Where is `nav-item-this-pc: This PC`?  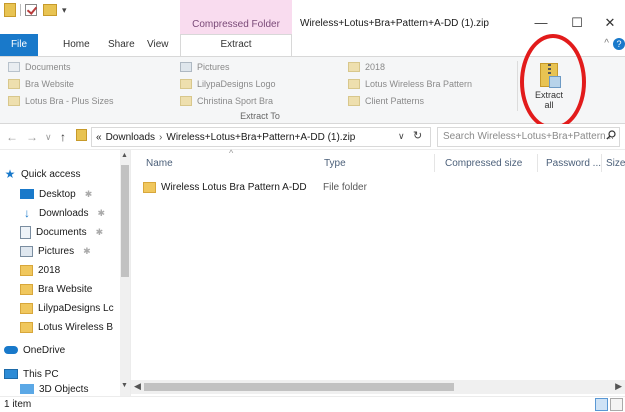
nav-item-this-pc: This PC is located at coordinates (64, 374).